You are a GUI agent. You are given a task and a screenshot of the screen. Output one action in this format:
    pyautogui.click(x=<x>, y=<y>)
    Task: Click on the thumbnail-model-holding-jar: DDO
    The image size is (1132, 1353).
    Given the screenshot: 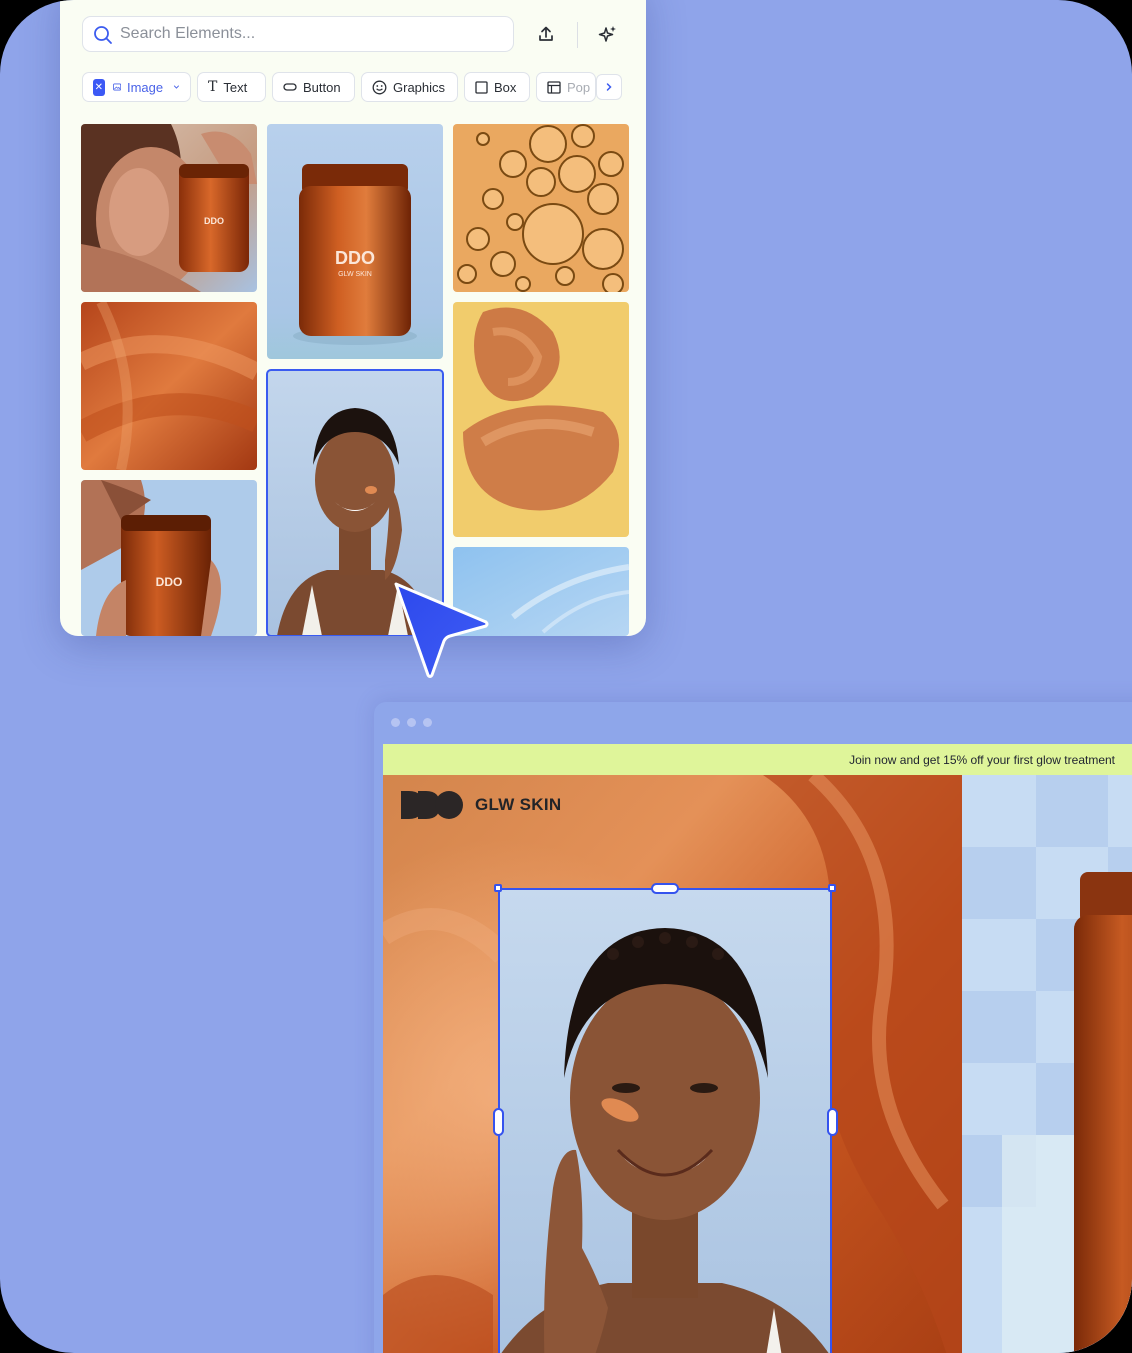 What is the action you would take?
    pyautogui.click(x=169, y=208)
    